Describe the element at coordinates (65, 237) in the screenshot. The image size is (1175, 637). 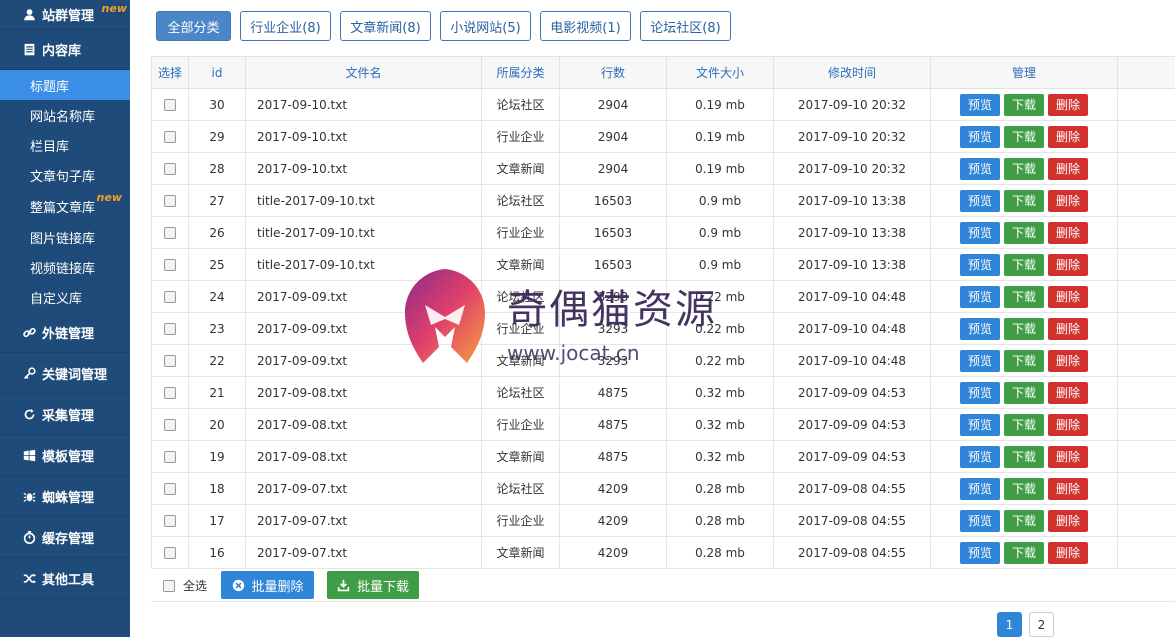
I see `sidebar-subitem: 图片链接库` at that location.